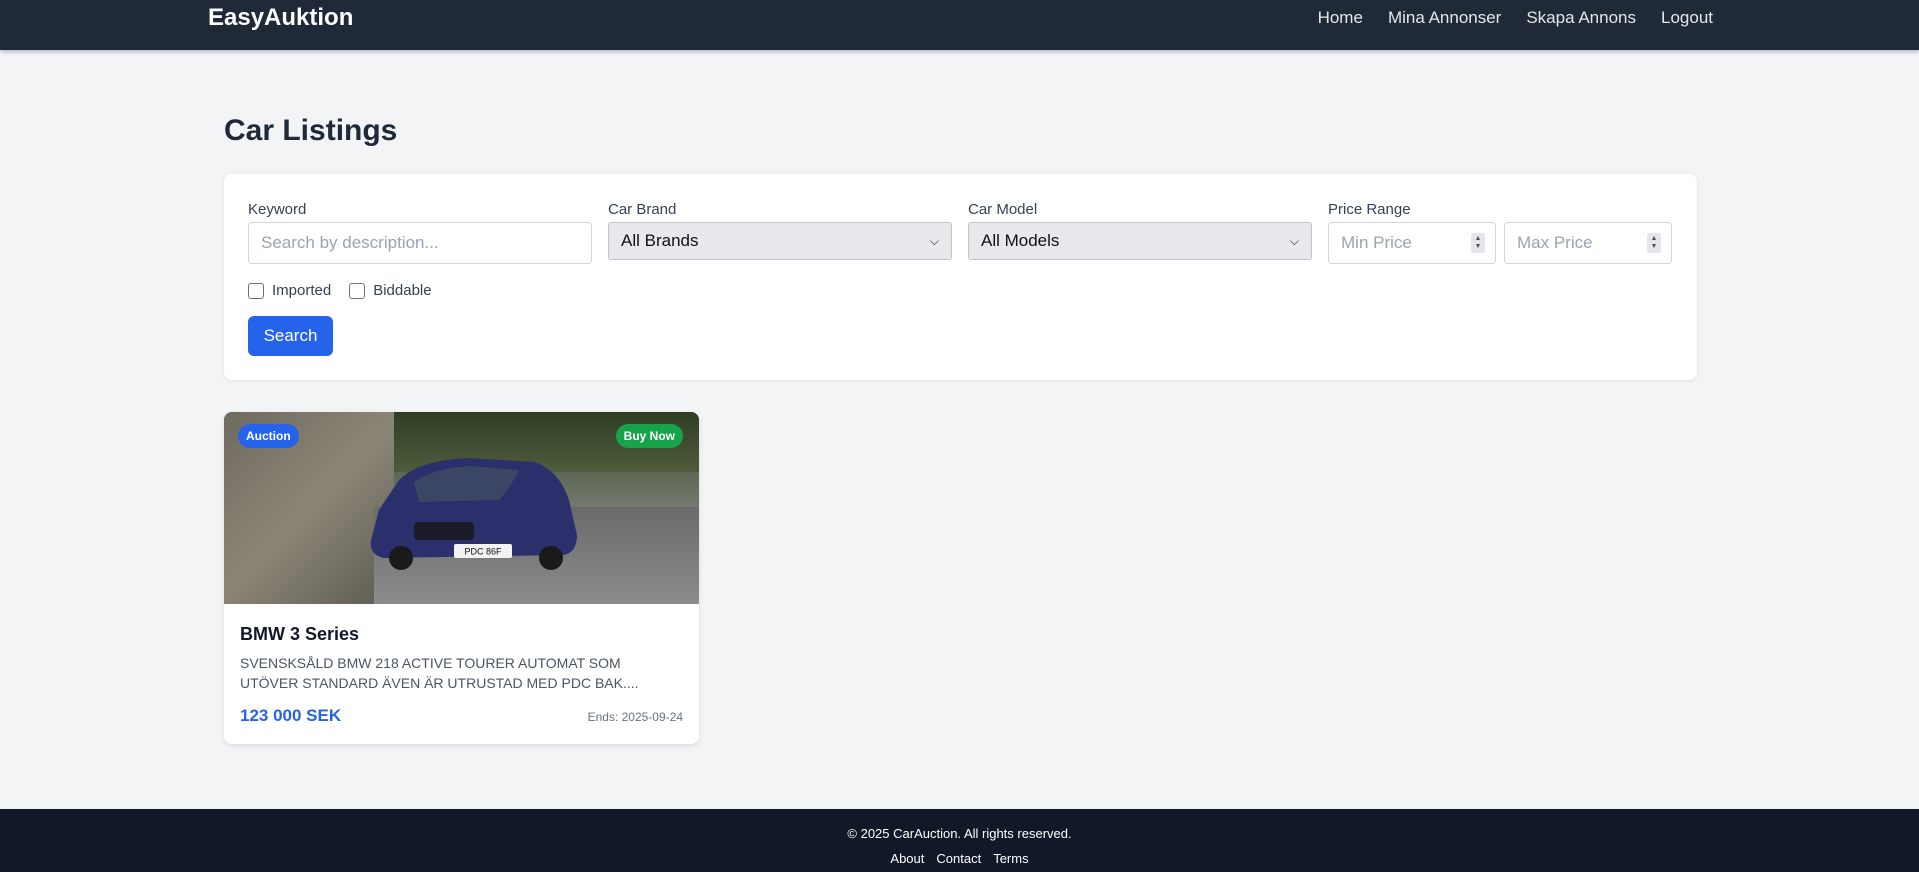 This screenshot has height=872, width=1919. What do you see at coordinates (1003, 209) in the screenshot?
I see `car-model-label: Car Model` at bounding box center [1003, 209].